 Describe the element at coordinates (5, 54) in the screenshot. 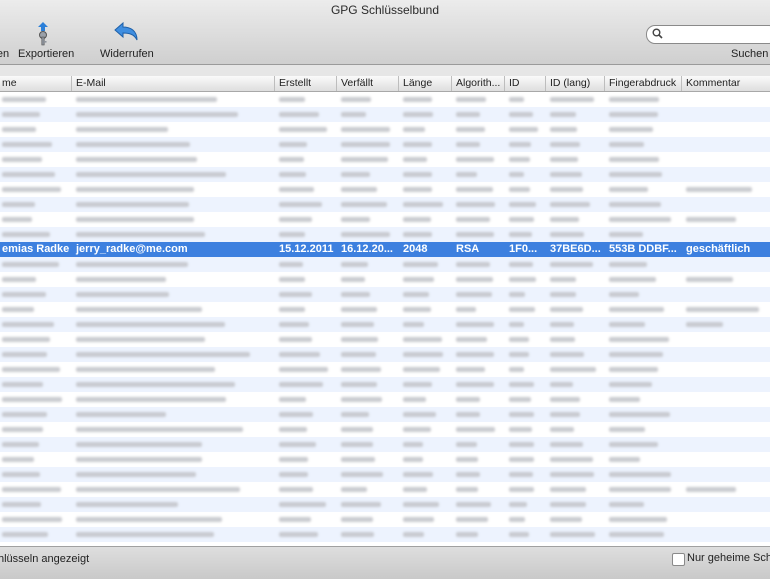

I see `toolbar-button-label: en` at that location.